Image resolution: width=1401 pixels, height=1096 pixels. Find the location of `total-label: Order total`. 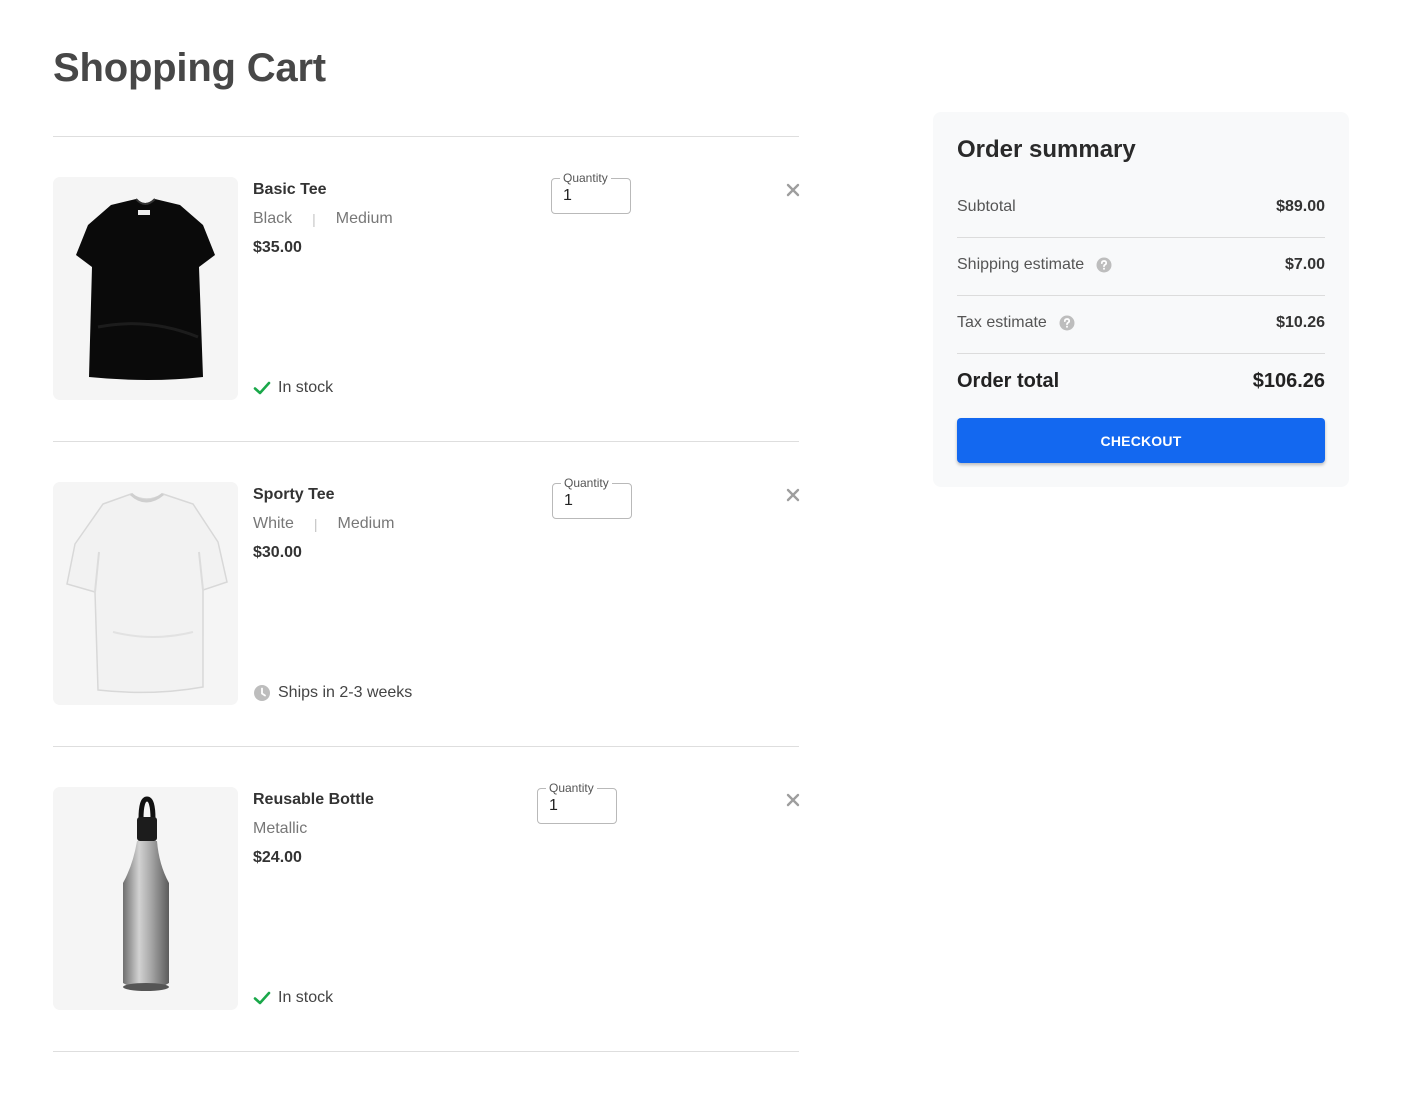

total-label: Order total is located at coordinates (1008, 381).